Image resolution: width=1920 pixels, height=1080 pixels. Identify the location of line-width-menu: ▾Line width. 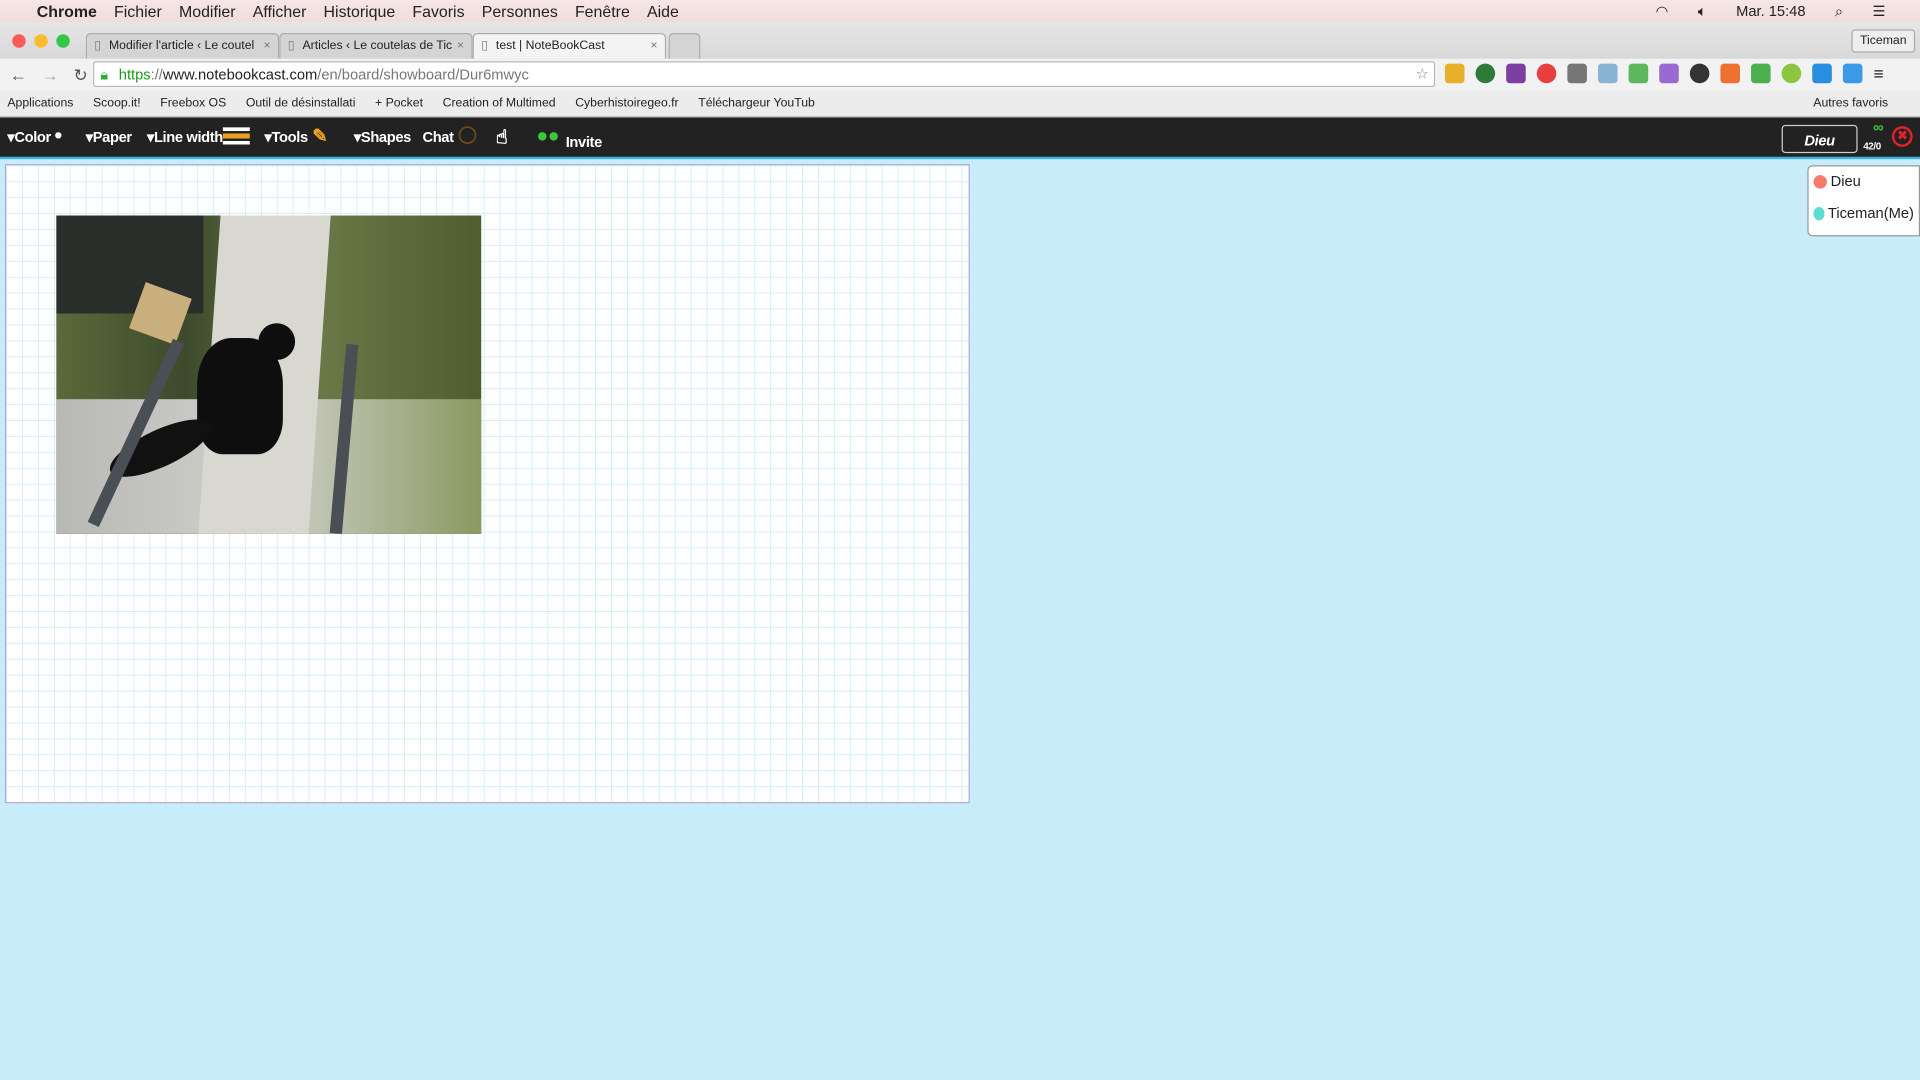
(185, 137).